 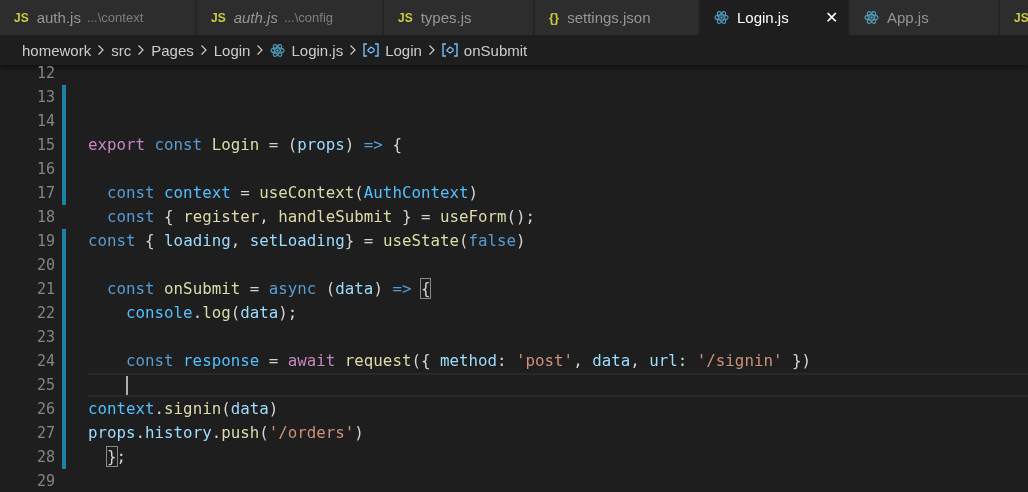 I want to click on breadcrumb-item: src, so click(x=121, y=50).